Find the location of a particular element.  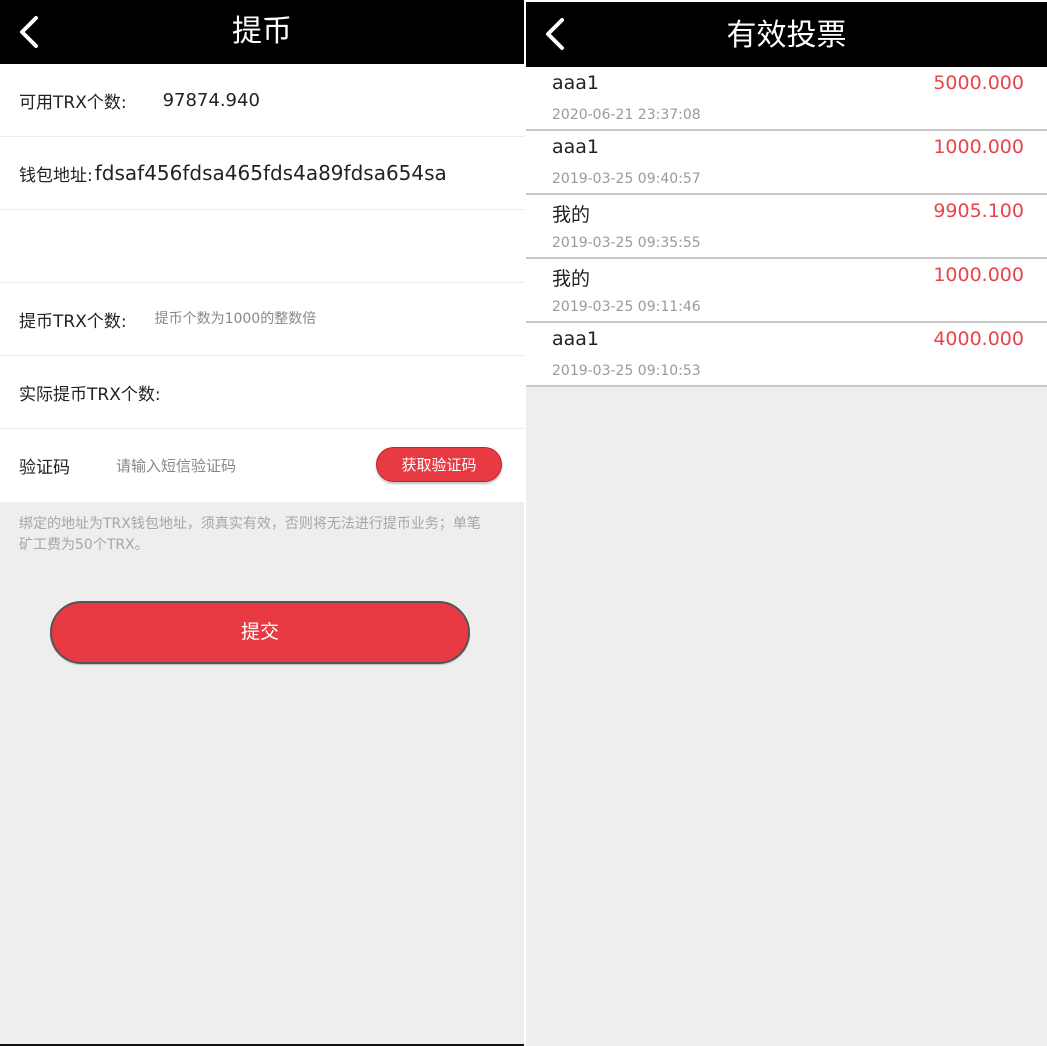

withdraw-amount-input is located at coordinates (284, 319).